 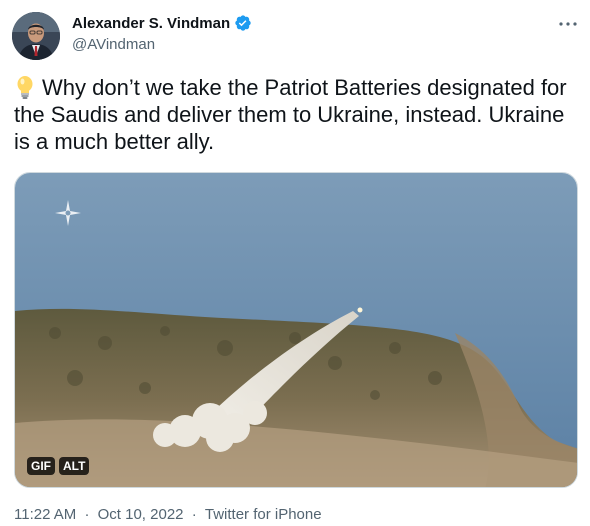 What do you see at coordinates (243, 23) in the screenshot?
I see `verified-badge-icon` at bounding box center [243, 23].